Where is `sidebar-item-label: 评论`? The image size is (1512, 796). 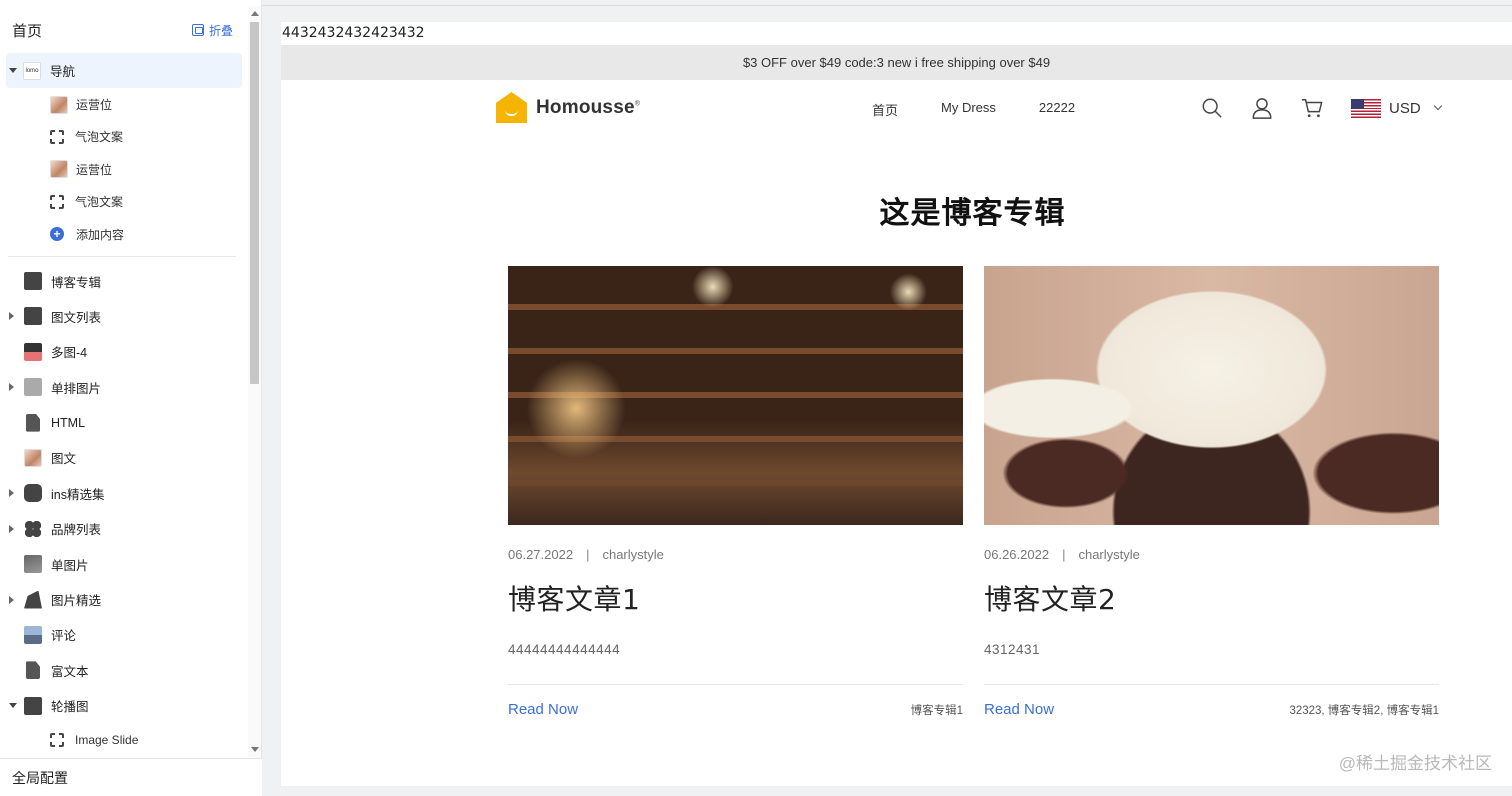 sidebar-item-label: 评论 is located at coordinates (64, 636).